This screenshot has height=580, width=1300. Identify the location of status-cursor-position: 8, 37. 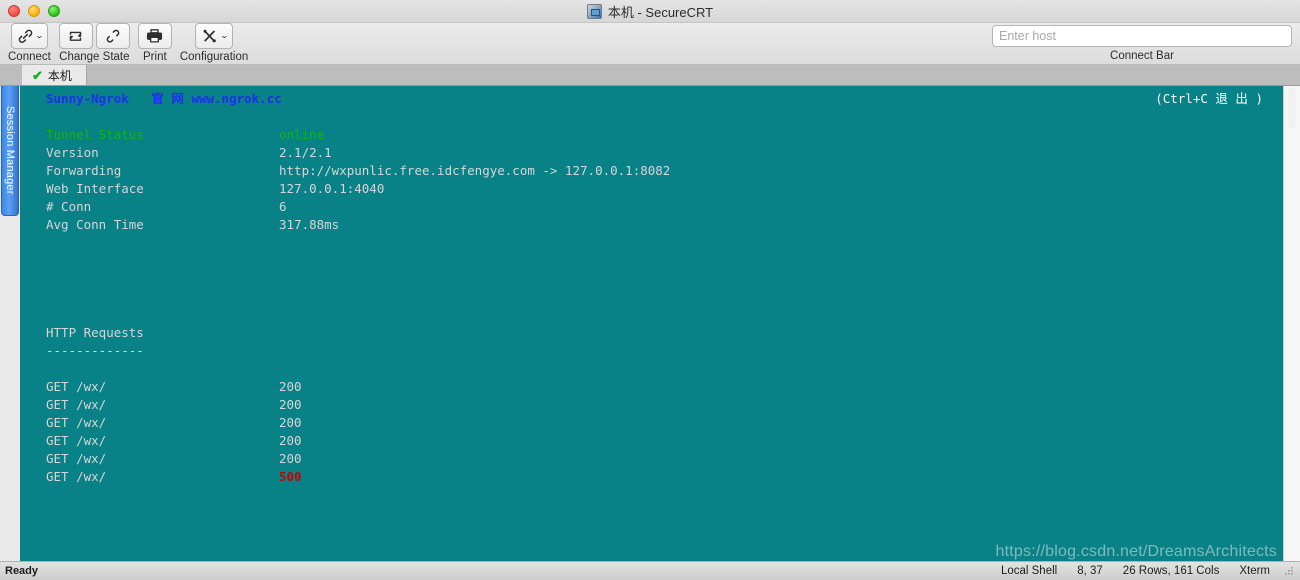
(1090, 571).